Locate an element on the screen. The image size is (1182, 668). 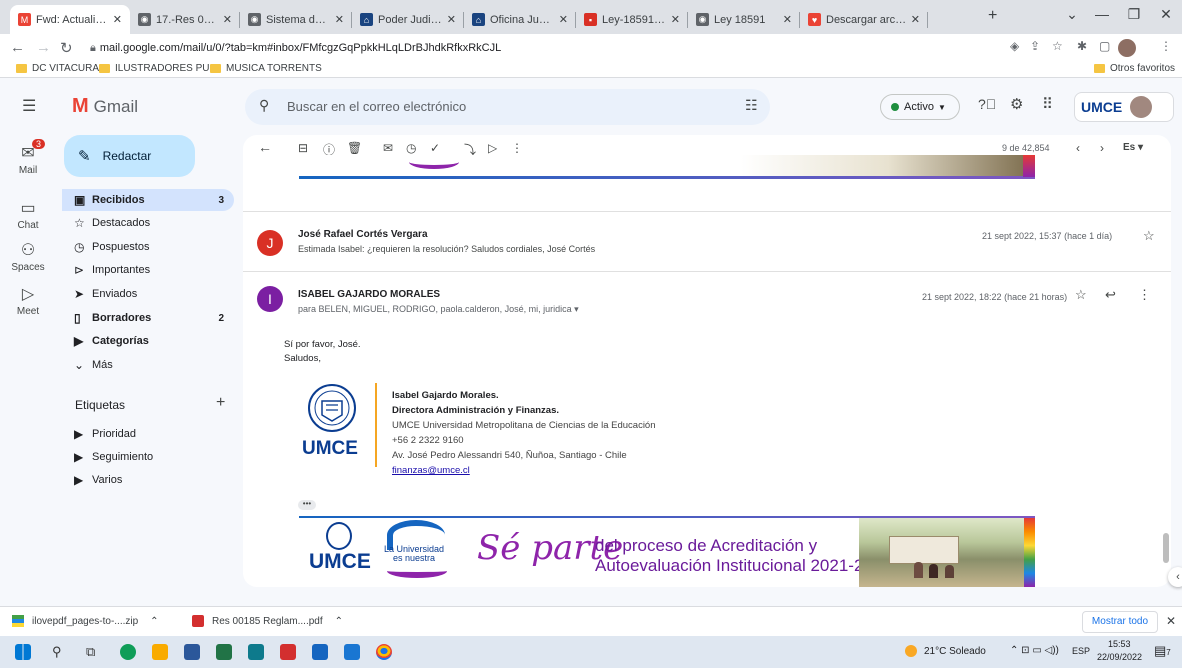
more-actions-icon: ⋮ is located at coordinates (517, 148).